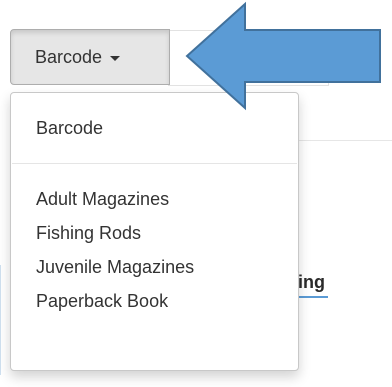 This screenshot has width=392, height=387. I want to click on right-pointing-arrow-icon, so click(283, 56).